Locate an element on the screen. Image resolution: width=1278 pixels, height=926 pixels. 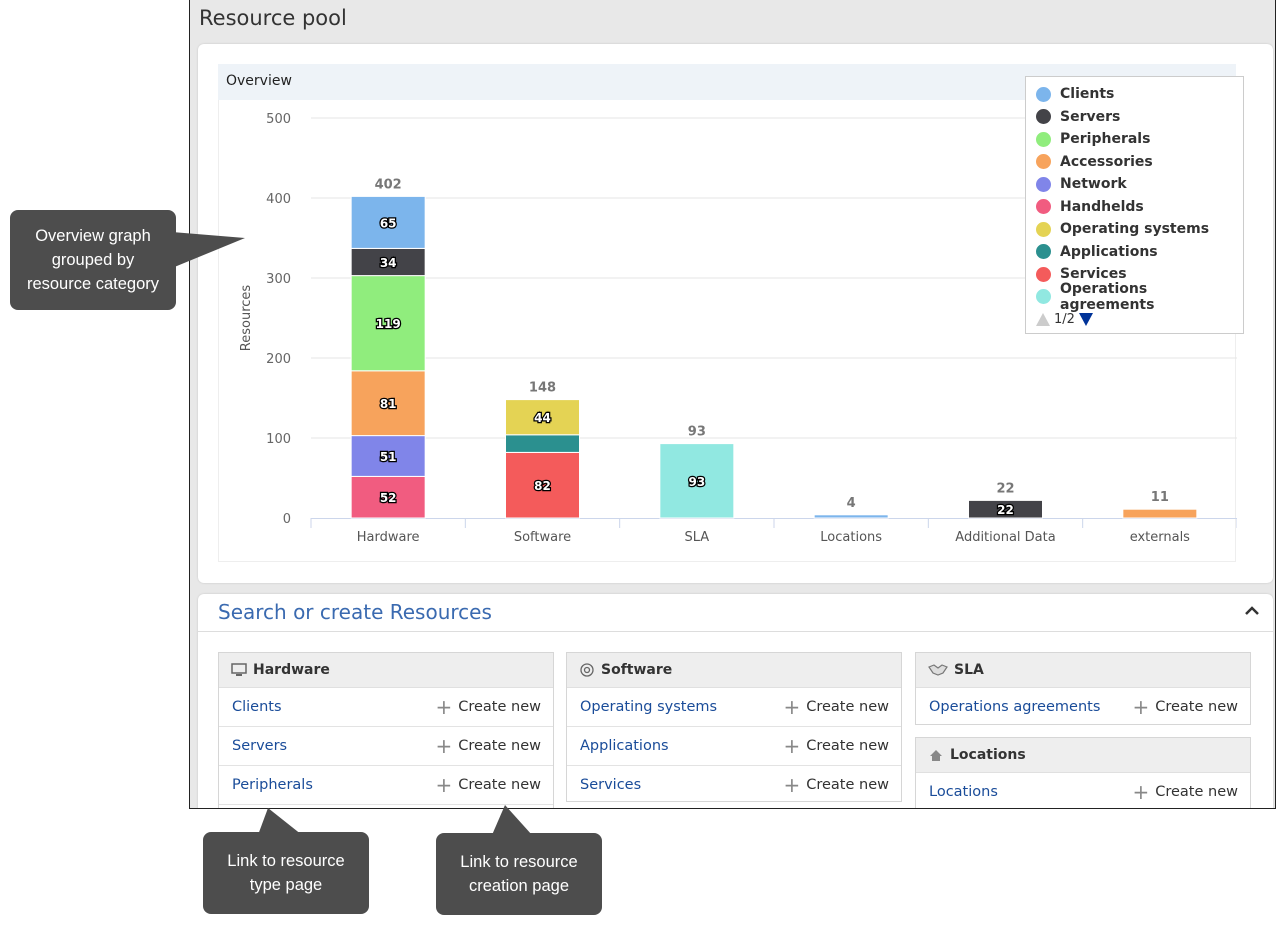
callout-type-link: Link to resource type page is located at coordinates (286, 873).